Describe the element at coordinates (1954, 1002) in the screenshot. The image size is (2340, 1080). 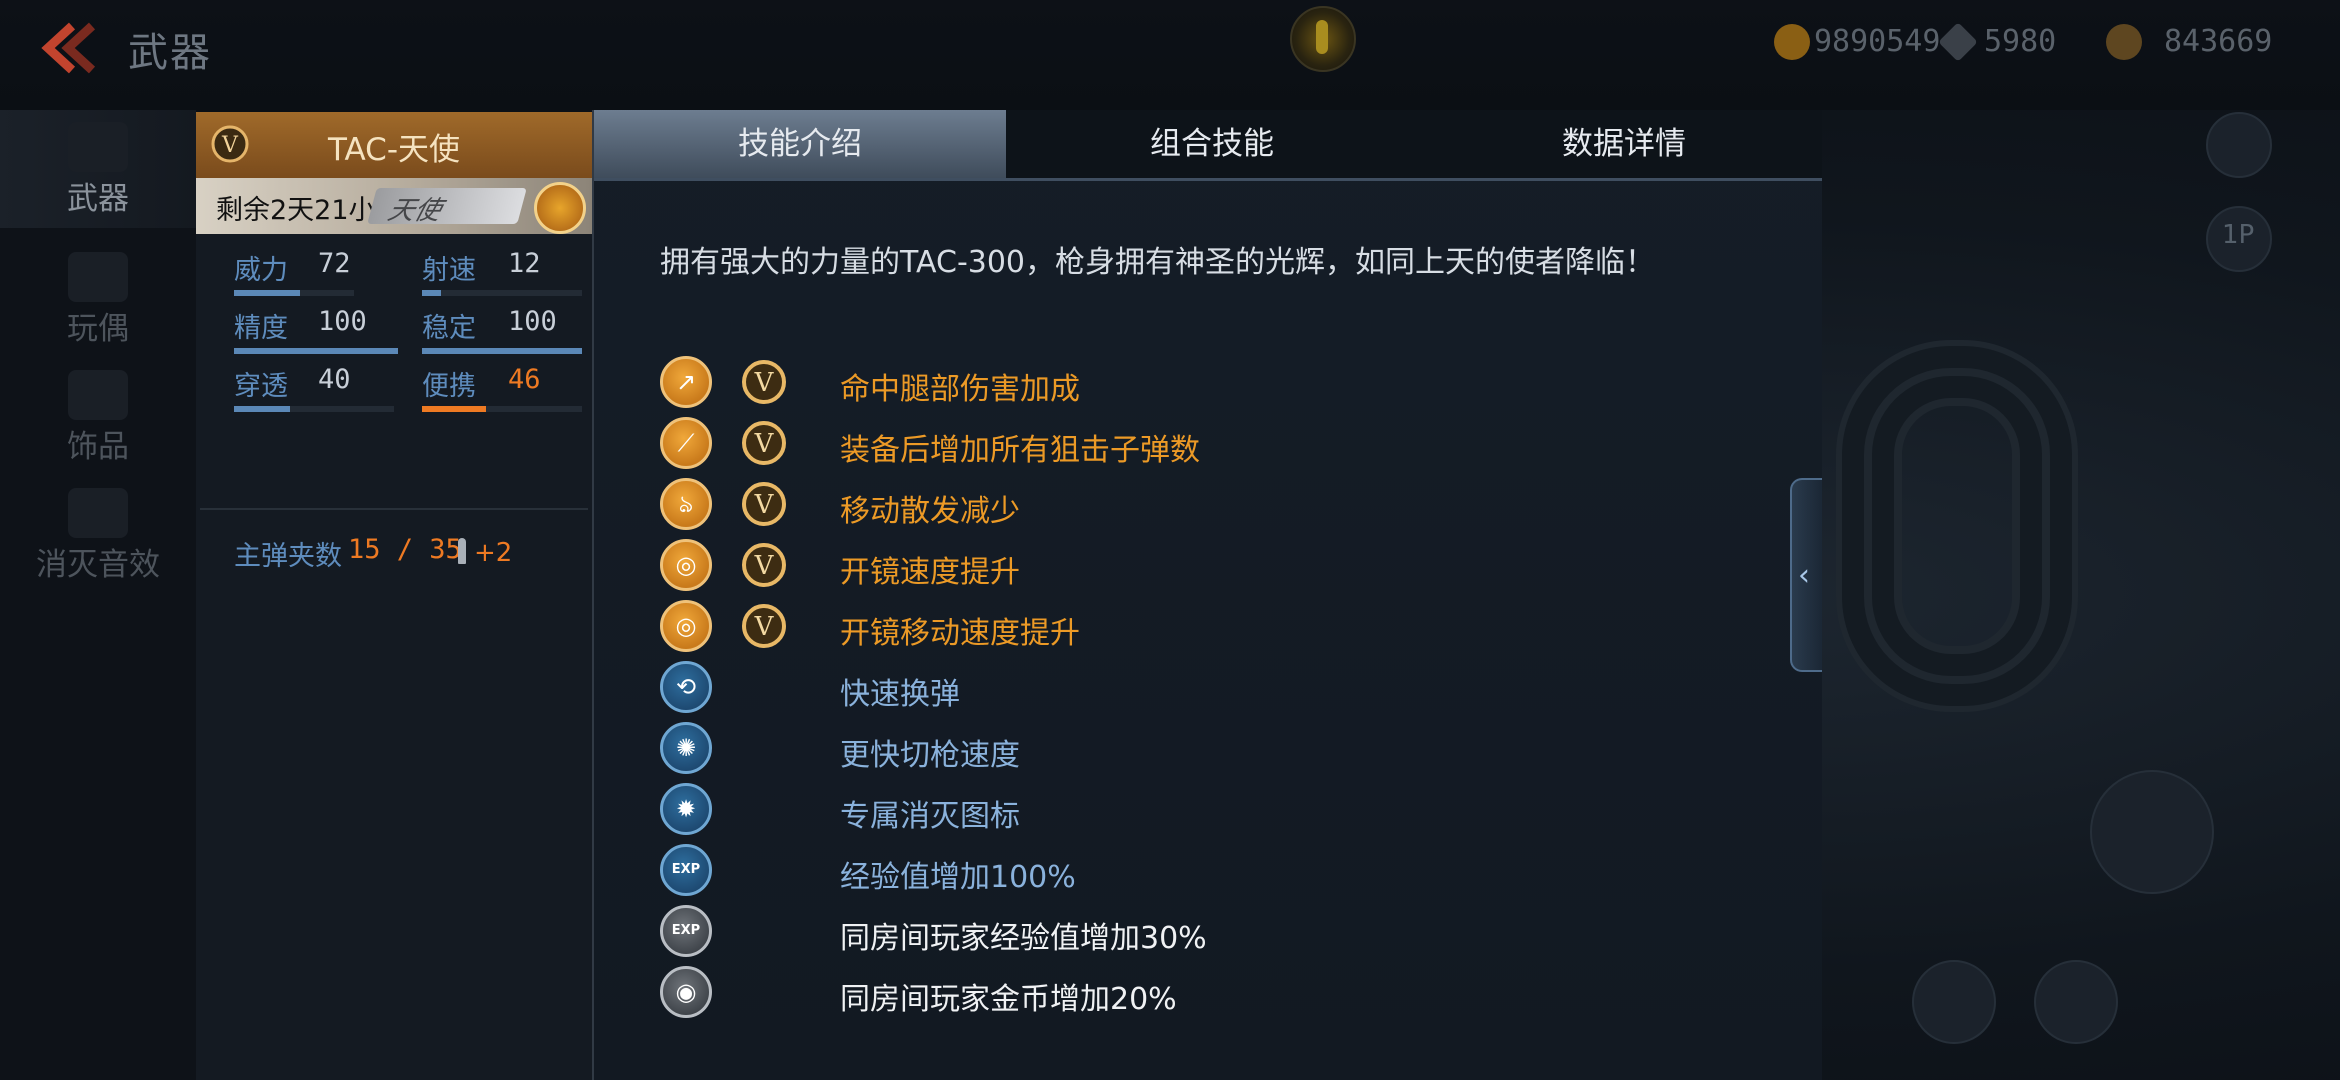
I see `skin-icon` at that location.